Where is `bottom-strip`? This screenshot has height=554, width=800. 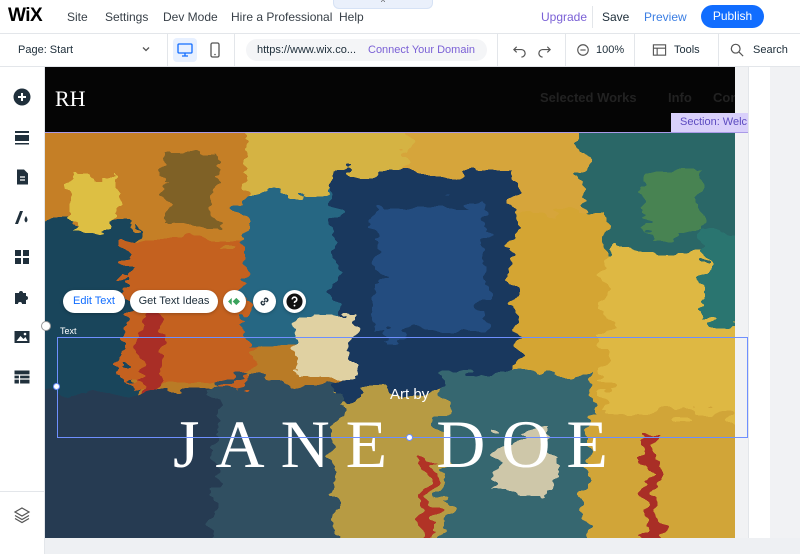
bottom-strip is located at coordinates (422, 546).